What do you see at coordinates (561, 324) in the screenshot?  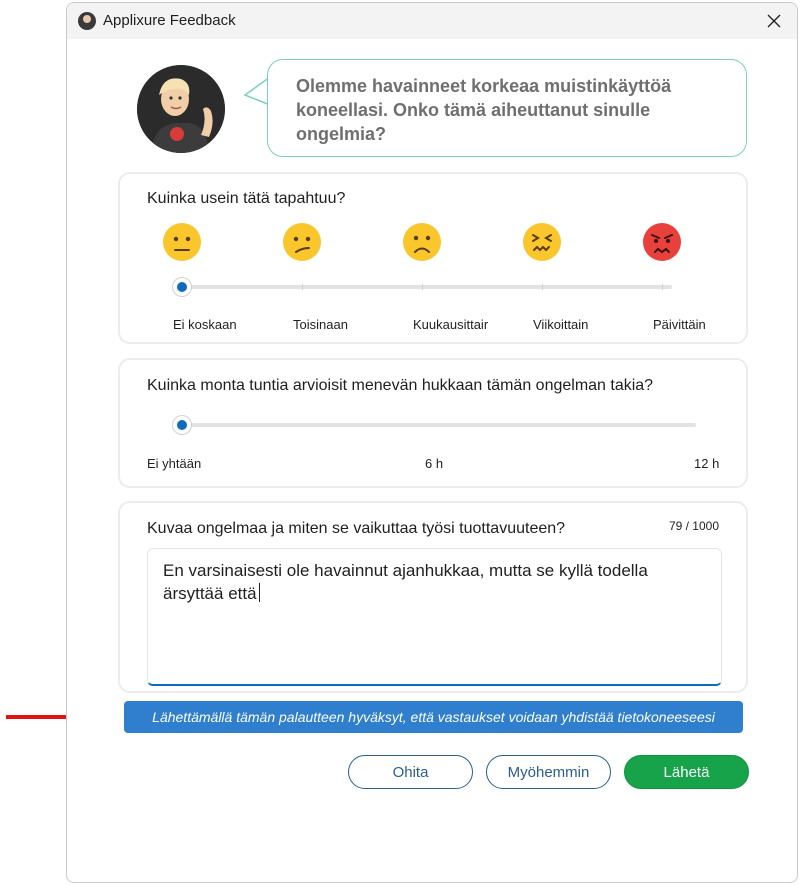 I see `frequency-label-weekly: Viikoittain` at bounding box center [561, 324].